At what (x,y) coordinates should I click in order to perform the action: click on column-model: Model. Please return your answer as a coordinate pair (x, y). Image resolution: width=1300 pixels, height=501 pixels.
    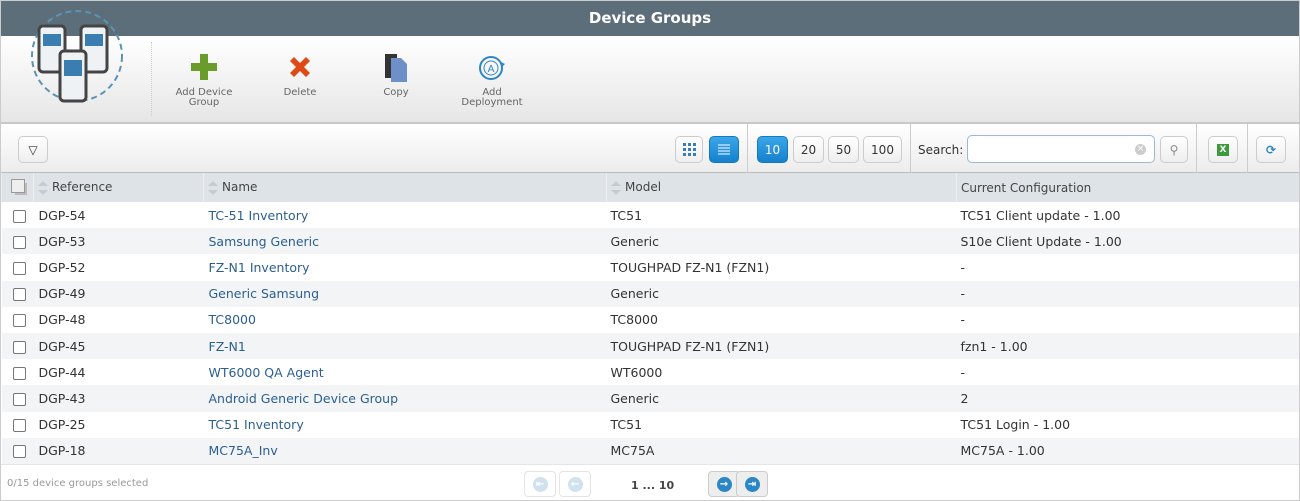
    Looking at the image, I should click on (781, 187).